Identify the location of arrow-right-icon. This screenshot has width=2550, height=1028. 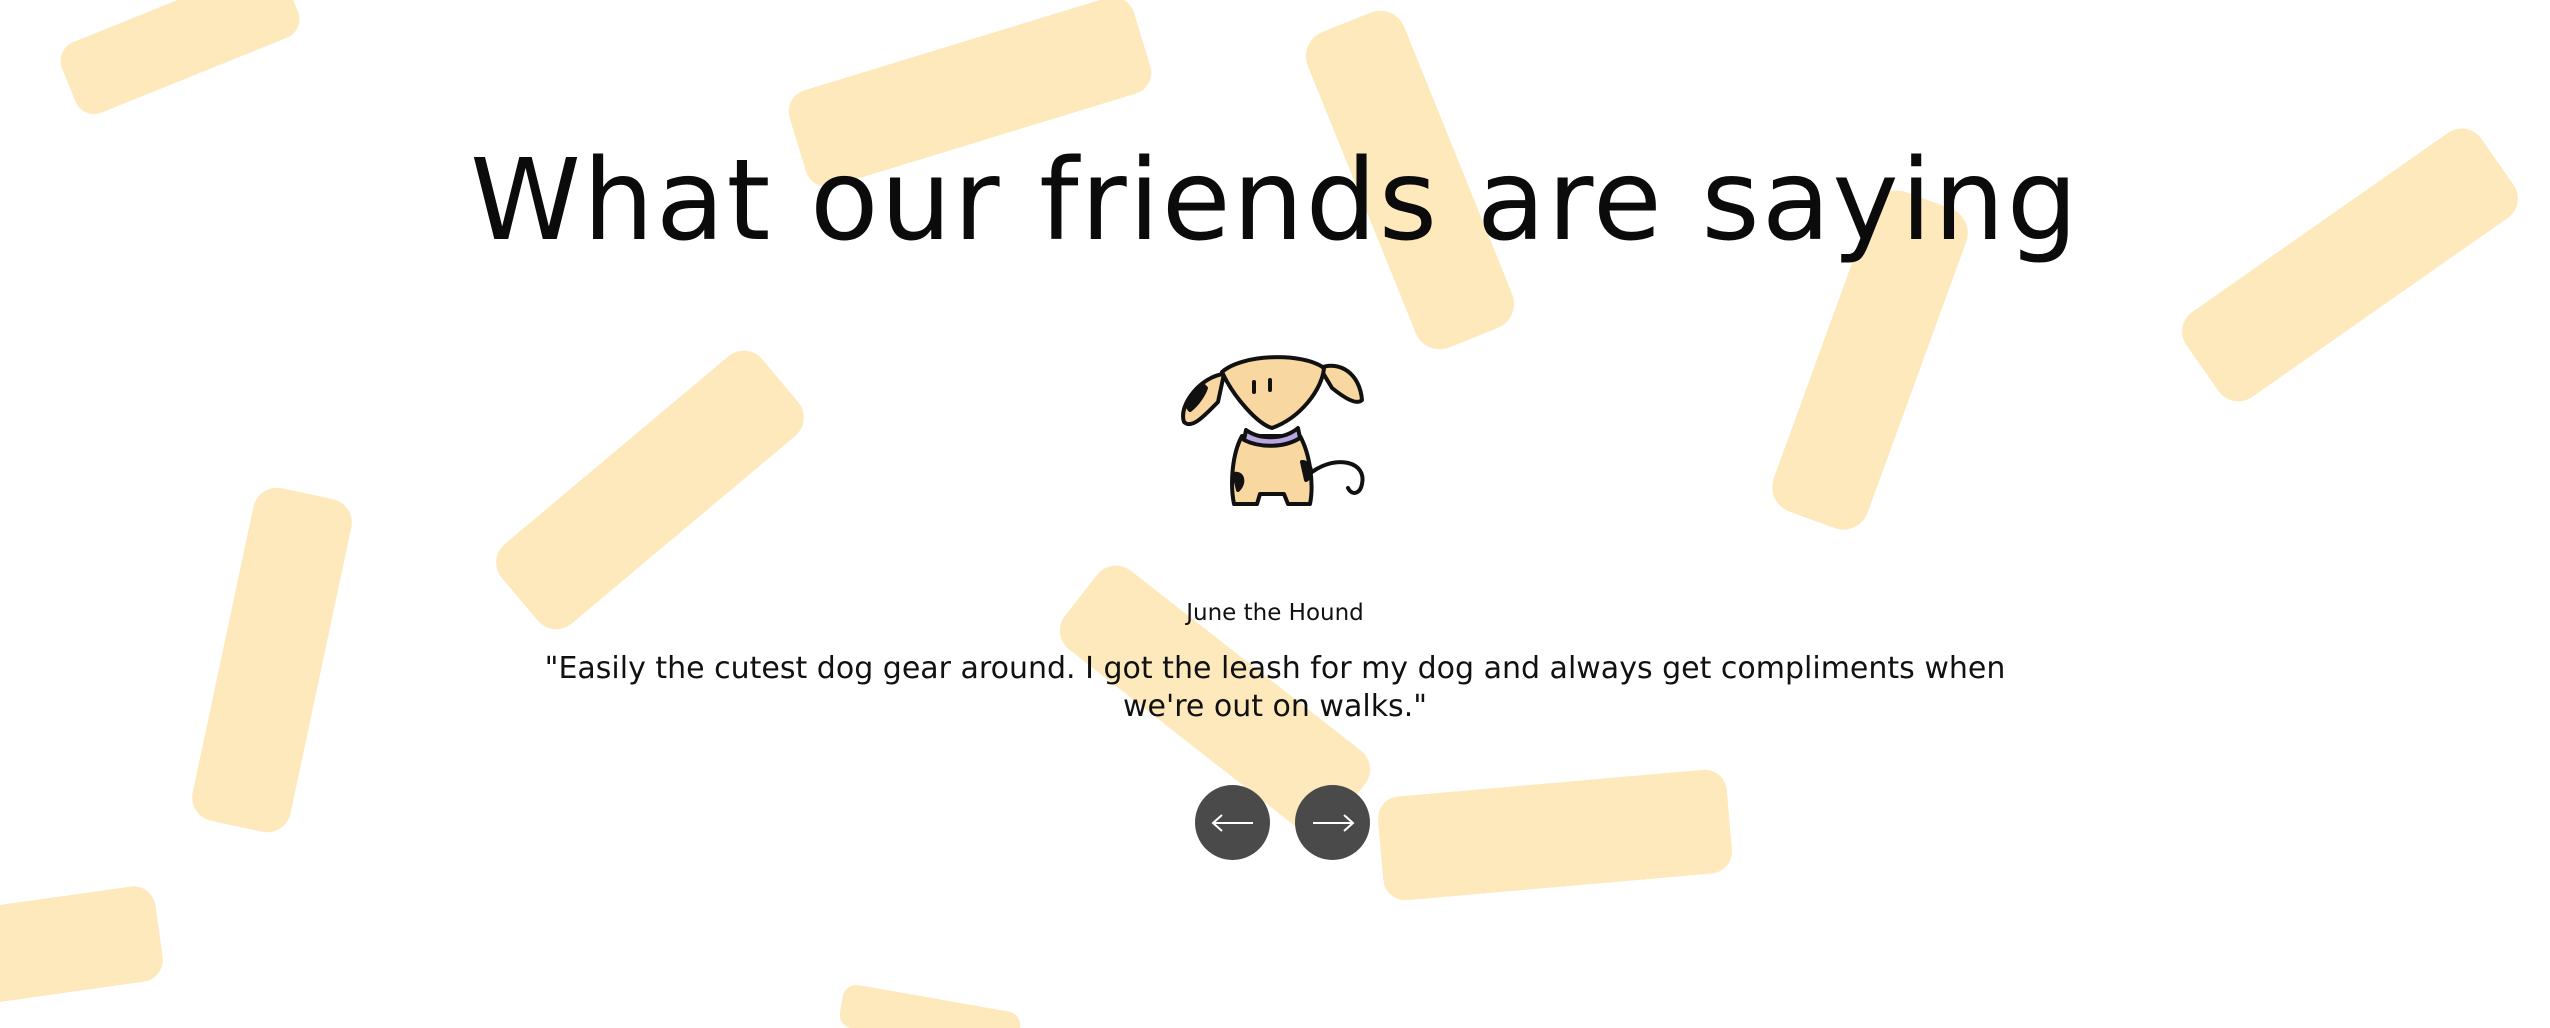
(1333, 822).